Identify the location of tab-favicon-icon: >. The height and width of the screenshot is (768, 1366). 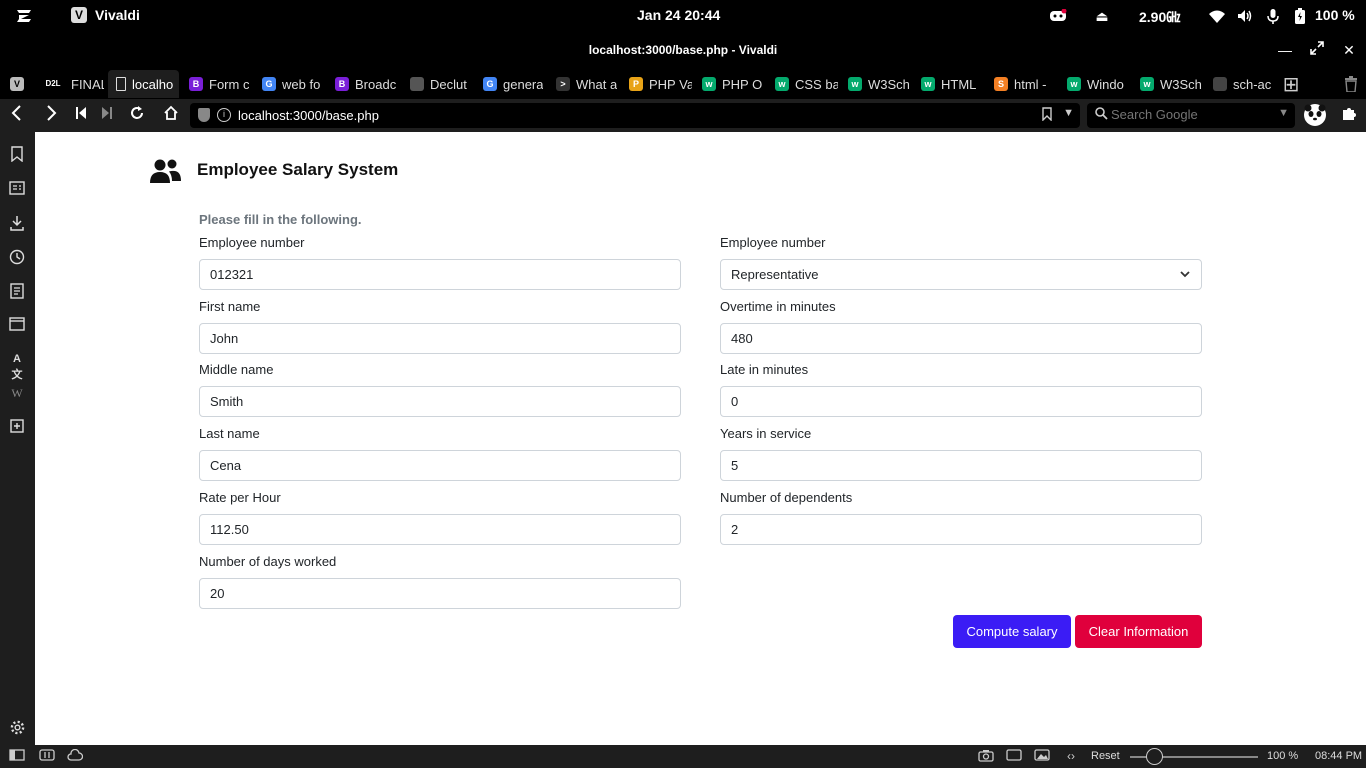
(563, 84).